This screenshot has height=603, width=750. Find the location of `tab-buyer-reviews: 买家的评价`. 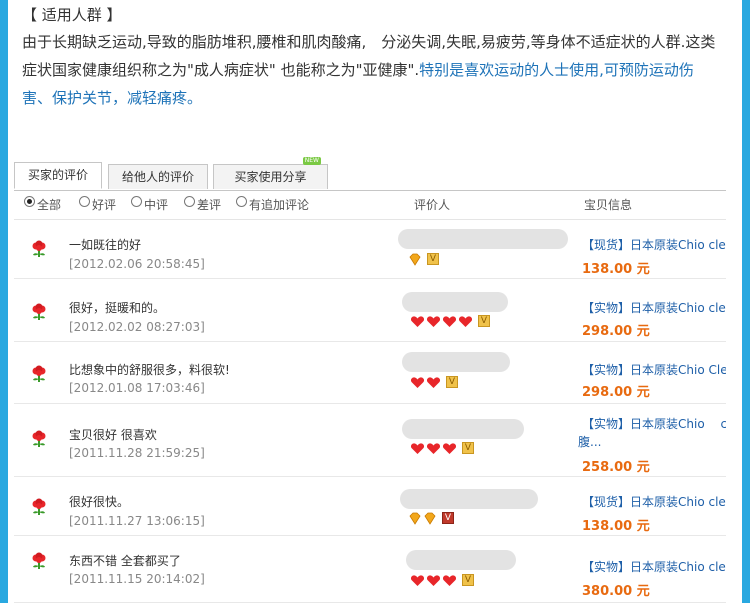

tab-buyer-reviews: 买家的评价 is located at coordinates (58, 175).